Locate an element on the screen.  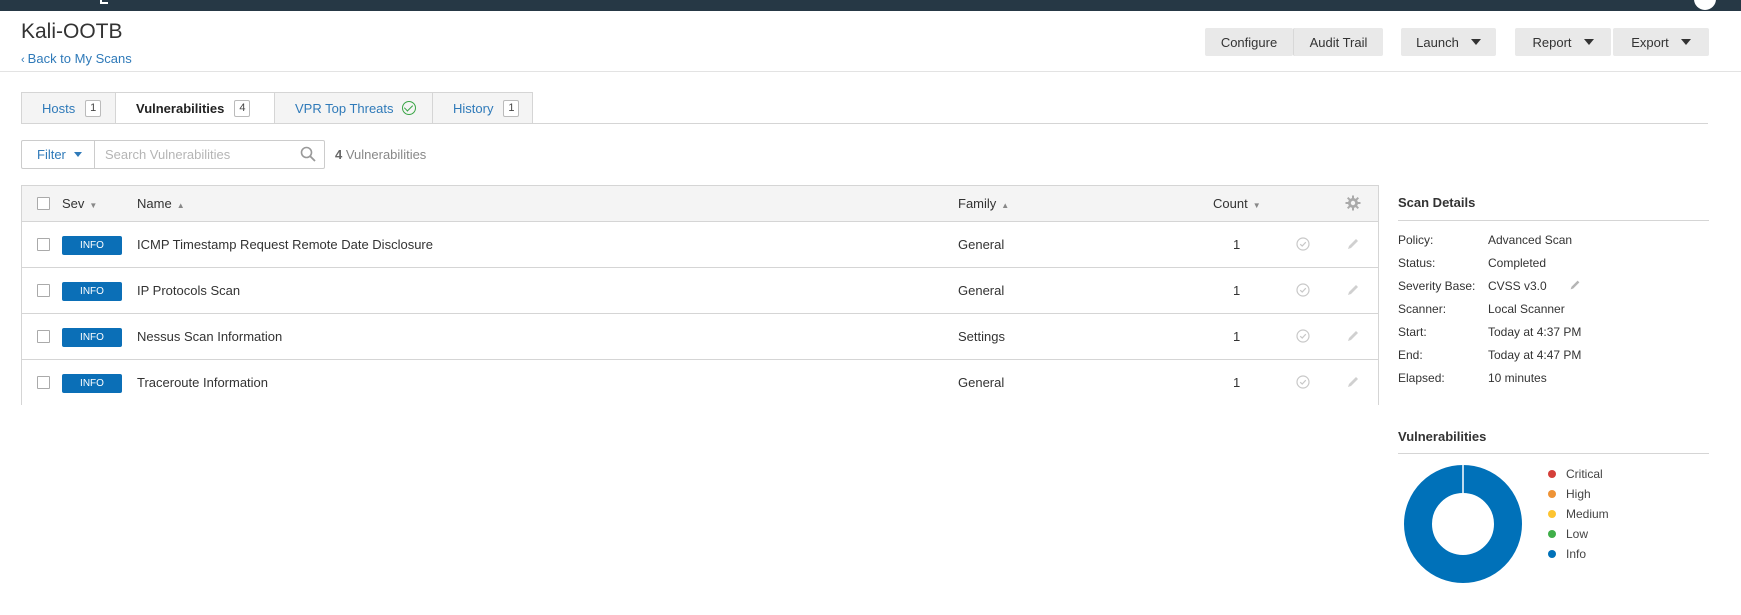
legend-label: High is located at coordinates (1578, 494).